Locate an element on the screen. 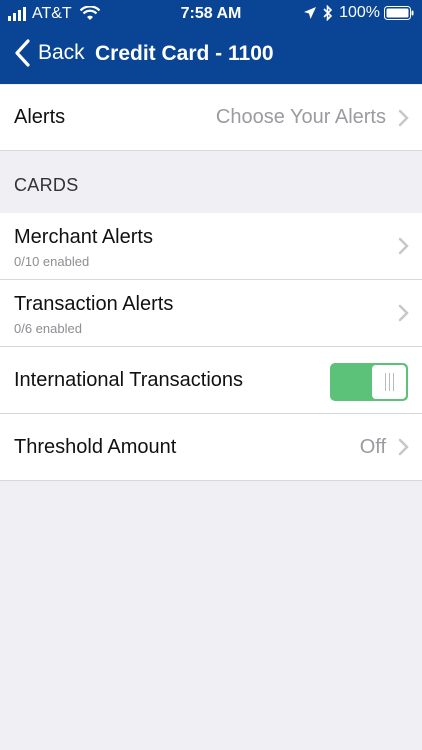 Image resolution: width=422 pixels, height=750 pixels. alerts-row: Alerts Choose Your Alerts is located at coordinates (211, 118).